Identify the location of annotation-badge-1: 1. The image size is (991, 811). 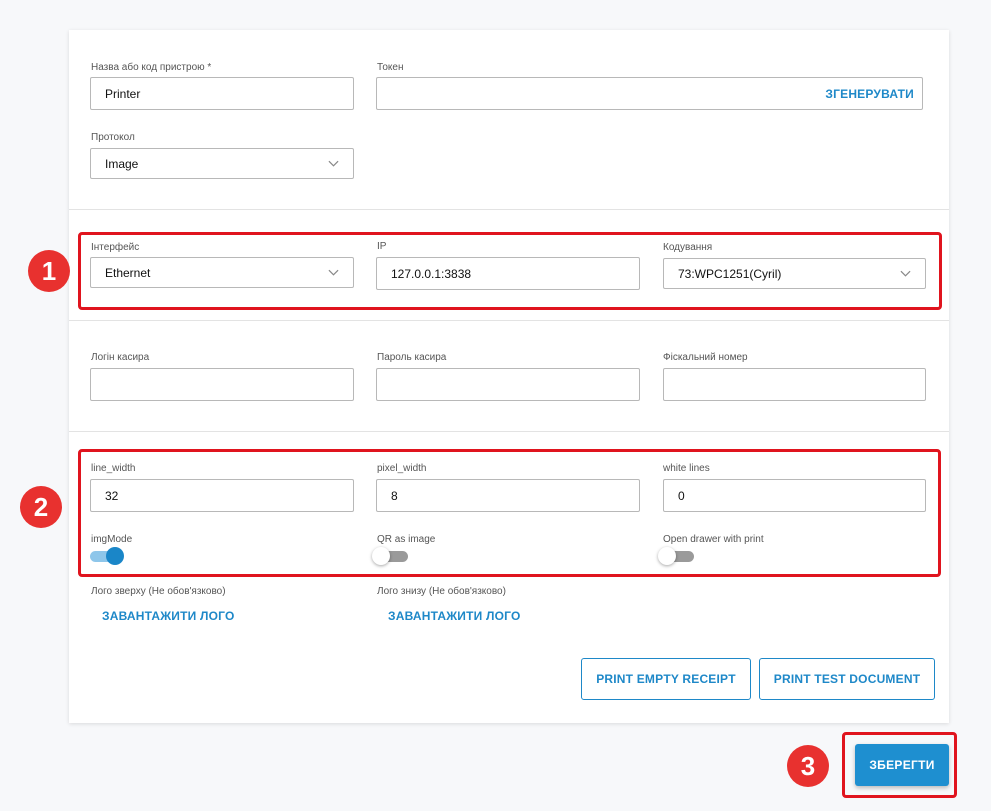
(49, 271).